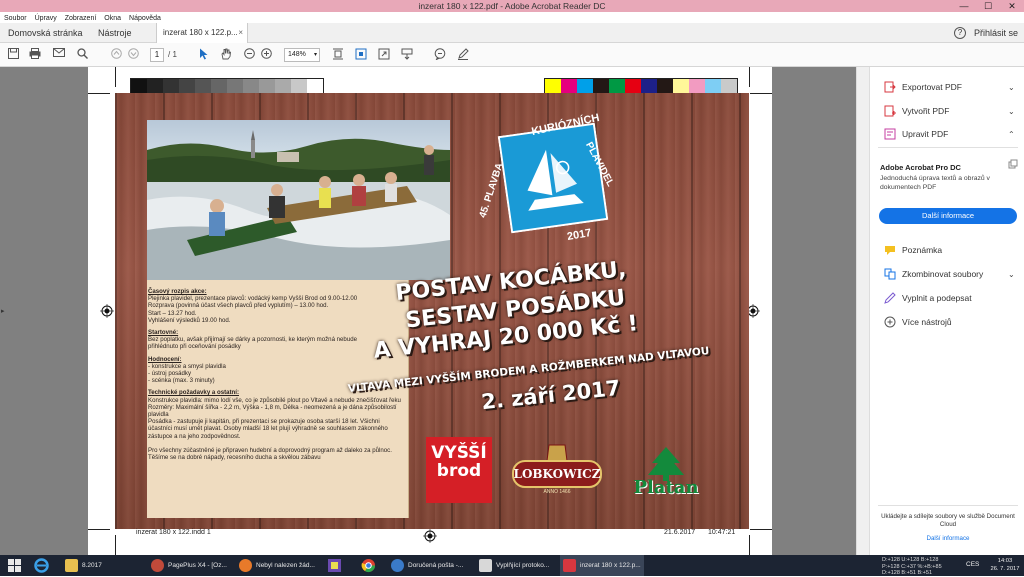 This screenshot has width=1024, height=577. What do you see at coordinates (949, 274) in the screenshot?
I see `combine-files-tool: Zkombinovat soubory ⌄` at bounding box center [949, 274].